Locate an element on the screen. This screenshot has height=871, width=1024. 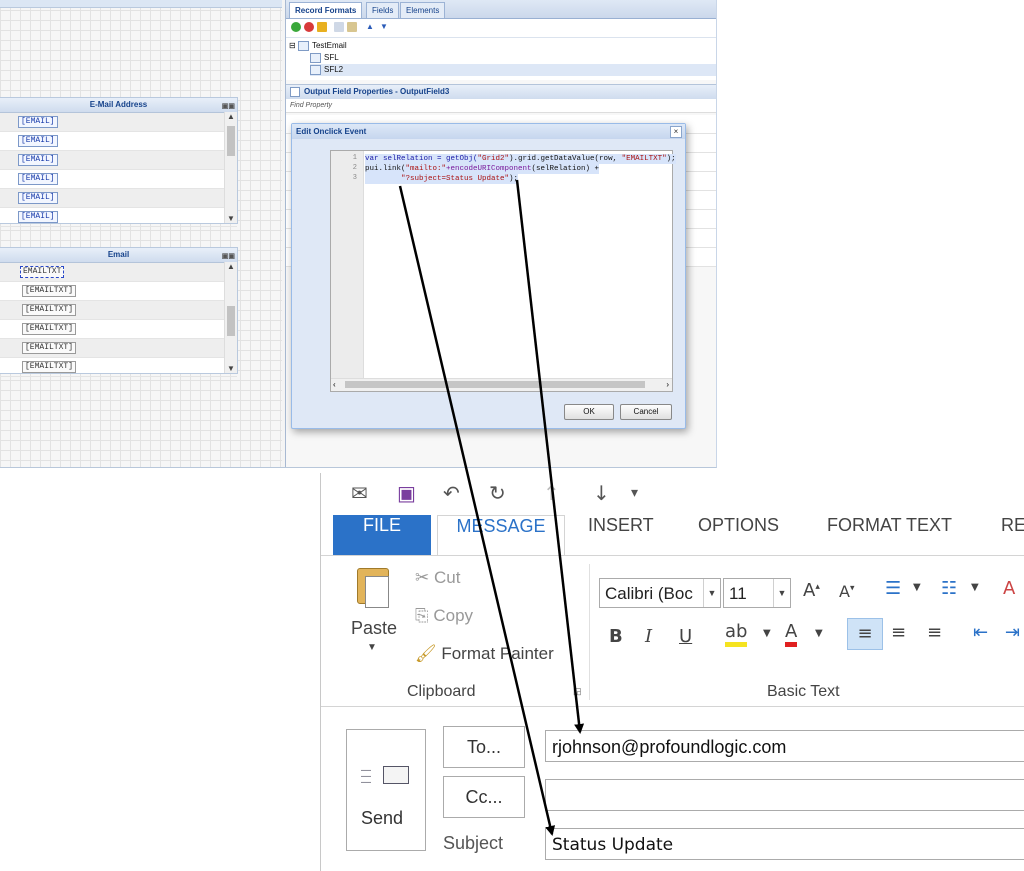
tab-elements: Elements is located at coordinates (423, 10).